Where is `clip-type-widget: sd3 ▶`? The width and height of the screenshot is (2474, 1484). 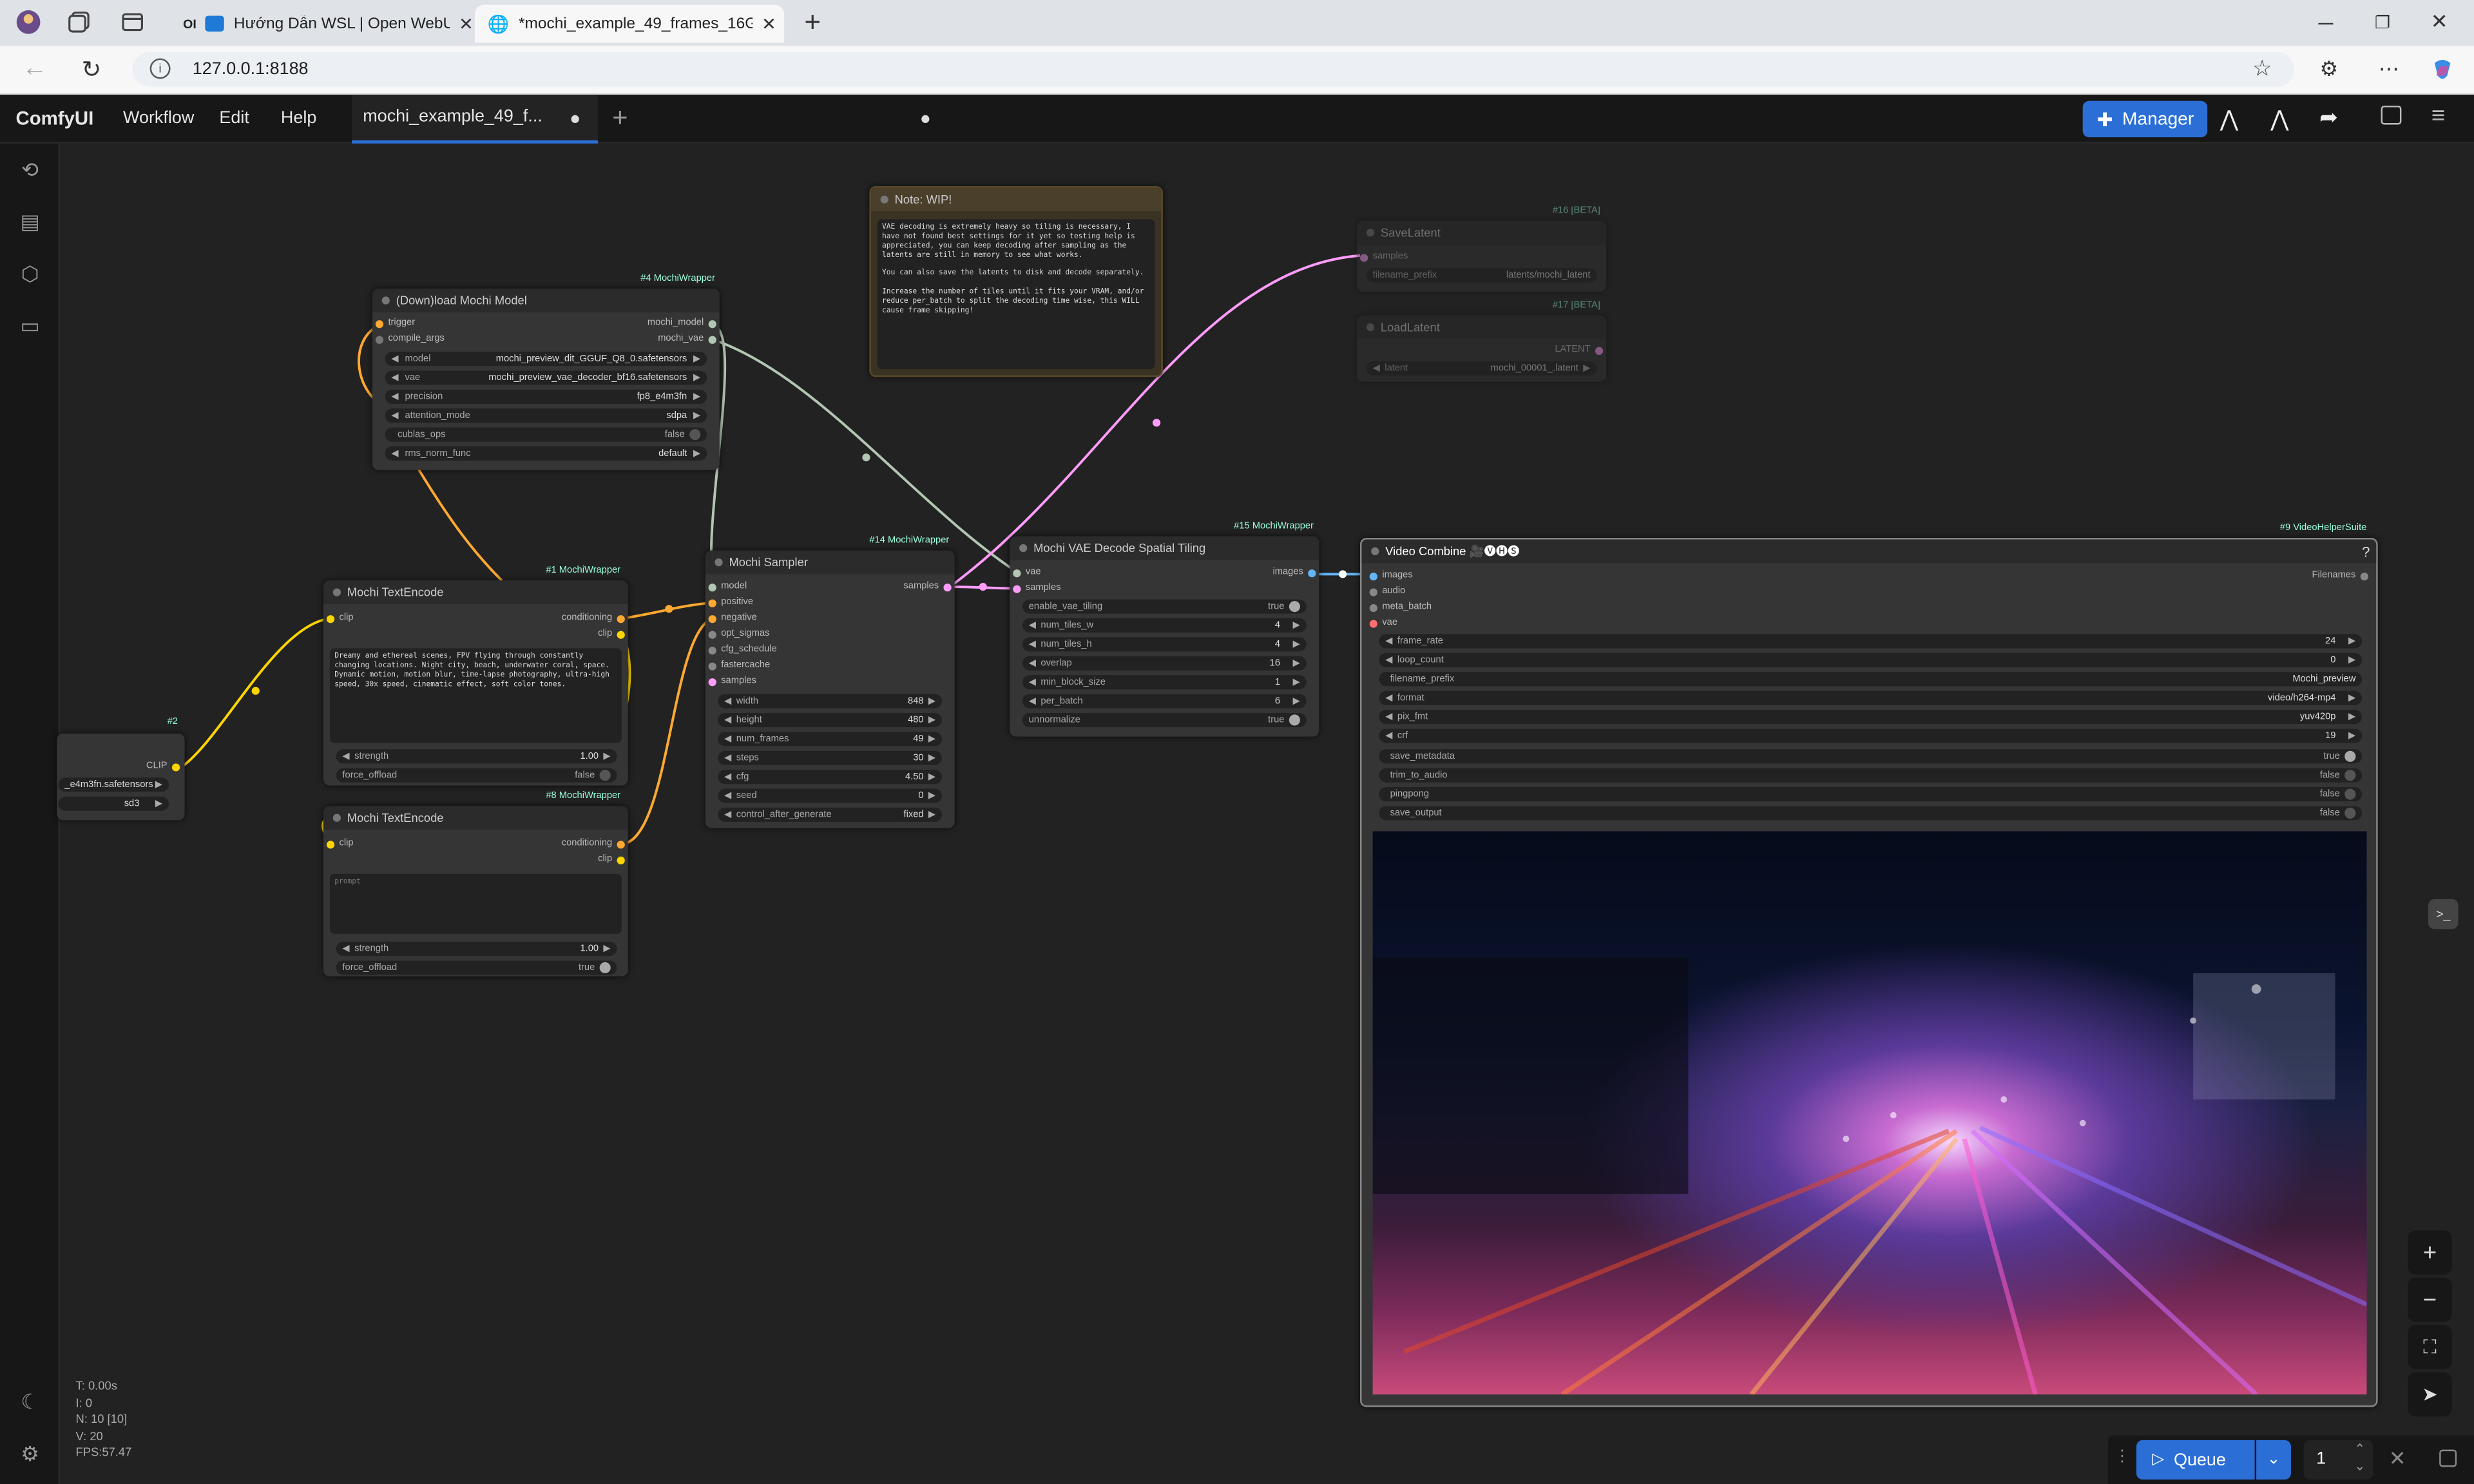 clip-type-widget: sd3 ▶ is located at coordinates (113, 803).